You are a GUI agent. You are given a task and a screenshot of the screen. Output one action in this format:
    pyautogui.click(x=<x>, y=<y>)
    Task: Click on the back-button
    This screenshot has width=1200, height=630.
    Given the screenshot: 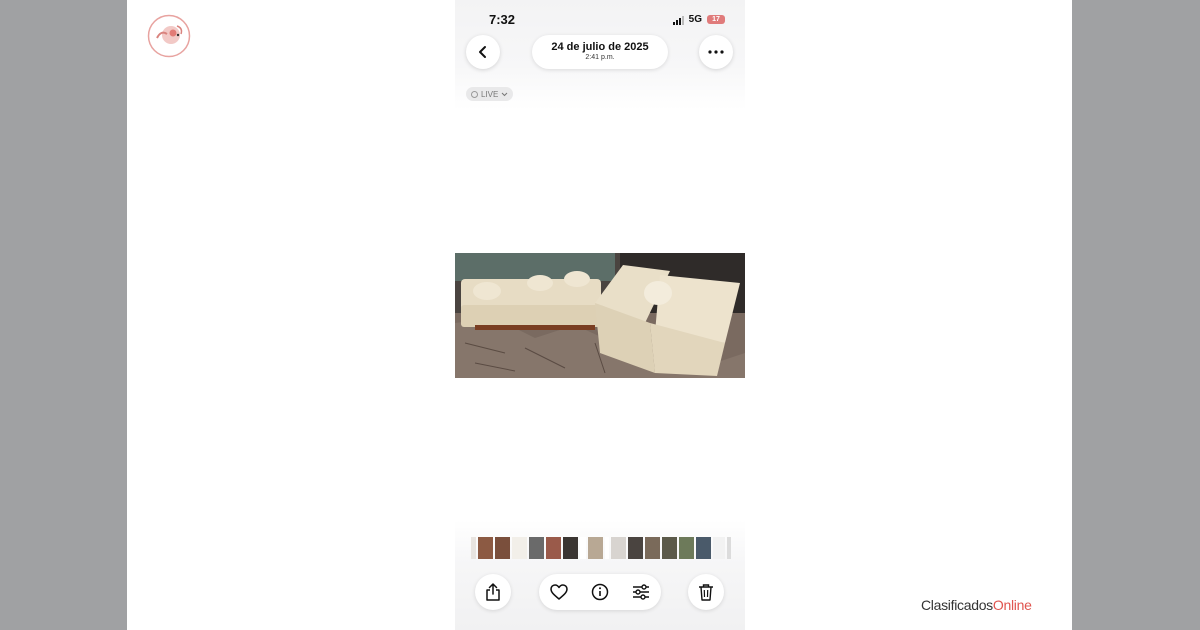 What is the action you would take?
    pyautogui.click(x=483, y=52)
    